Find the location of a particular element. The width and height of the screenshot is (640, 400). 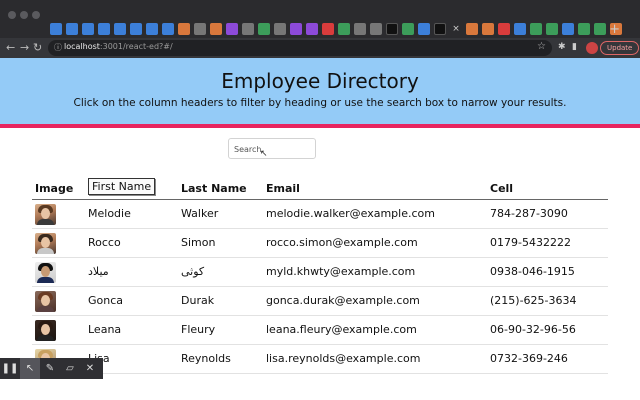

browser-tab-active is located at coordinates (440, 29).